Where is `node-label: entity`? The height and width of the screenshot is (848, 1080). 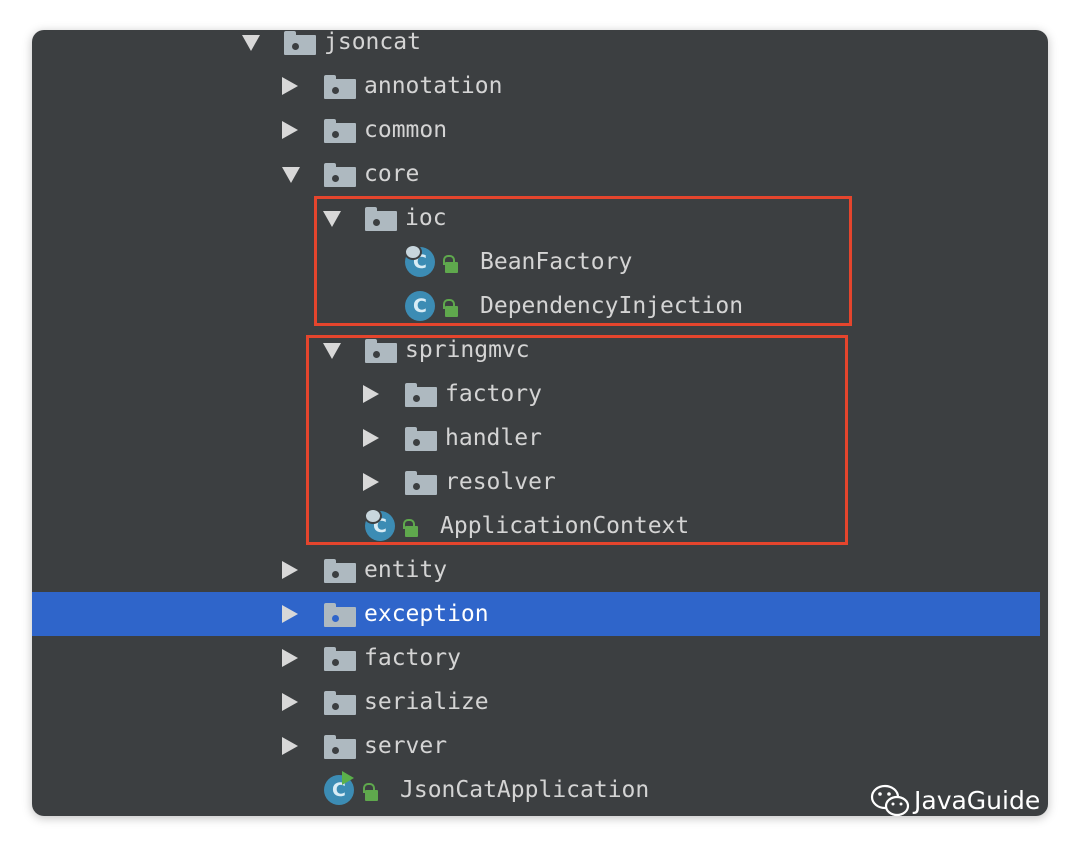 node-label: entity is located at coordinates (406, 570).